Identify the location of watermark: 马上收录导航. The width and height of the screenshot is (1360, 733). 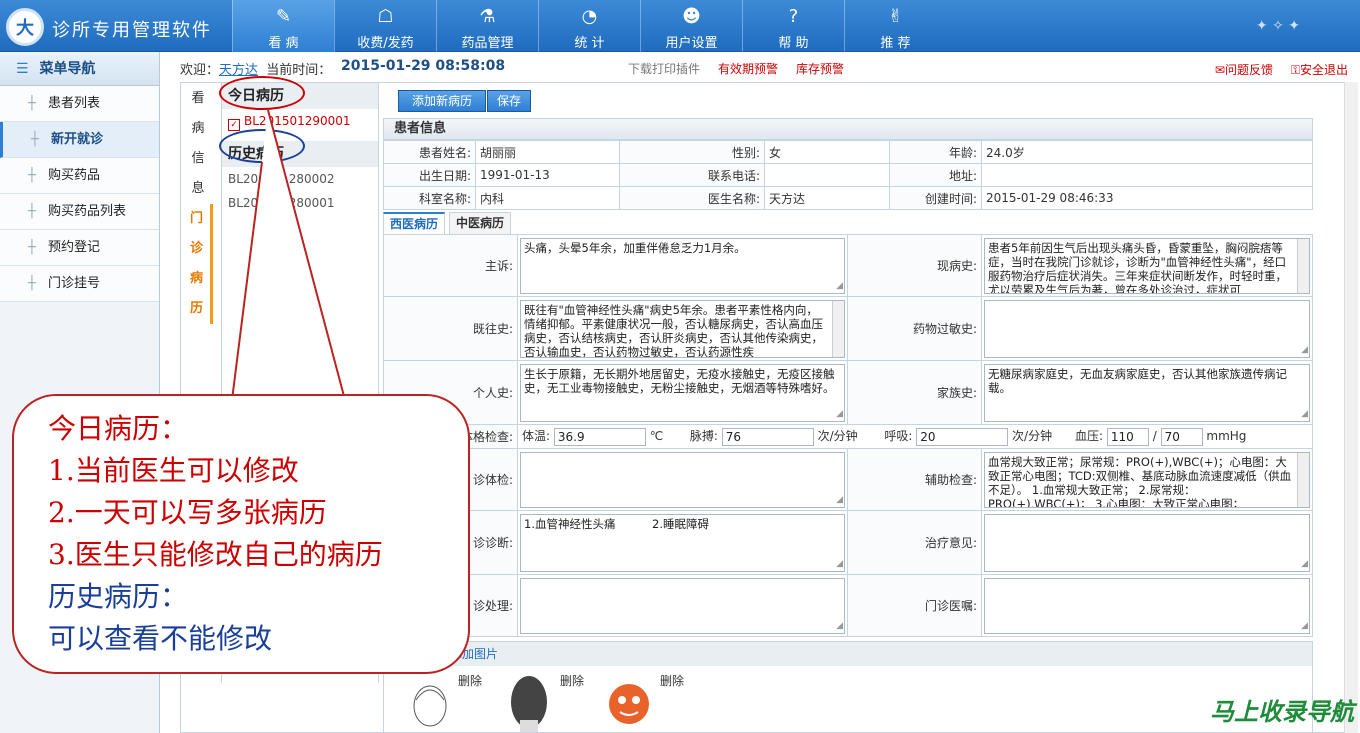
(1282, 712).